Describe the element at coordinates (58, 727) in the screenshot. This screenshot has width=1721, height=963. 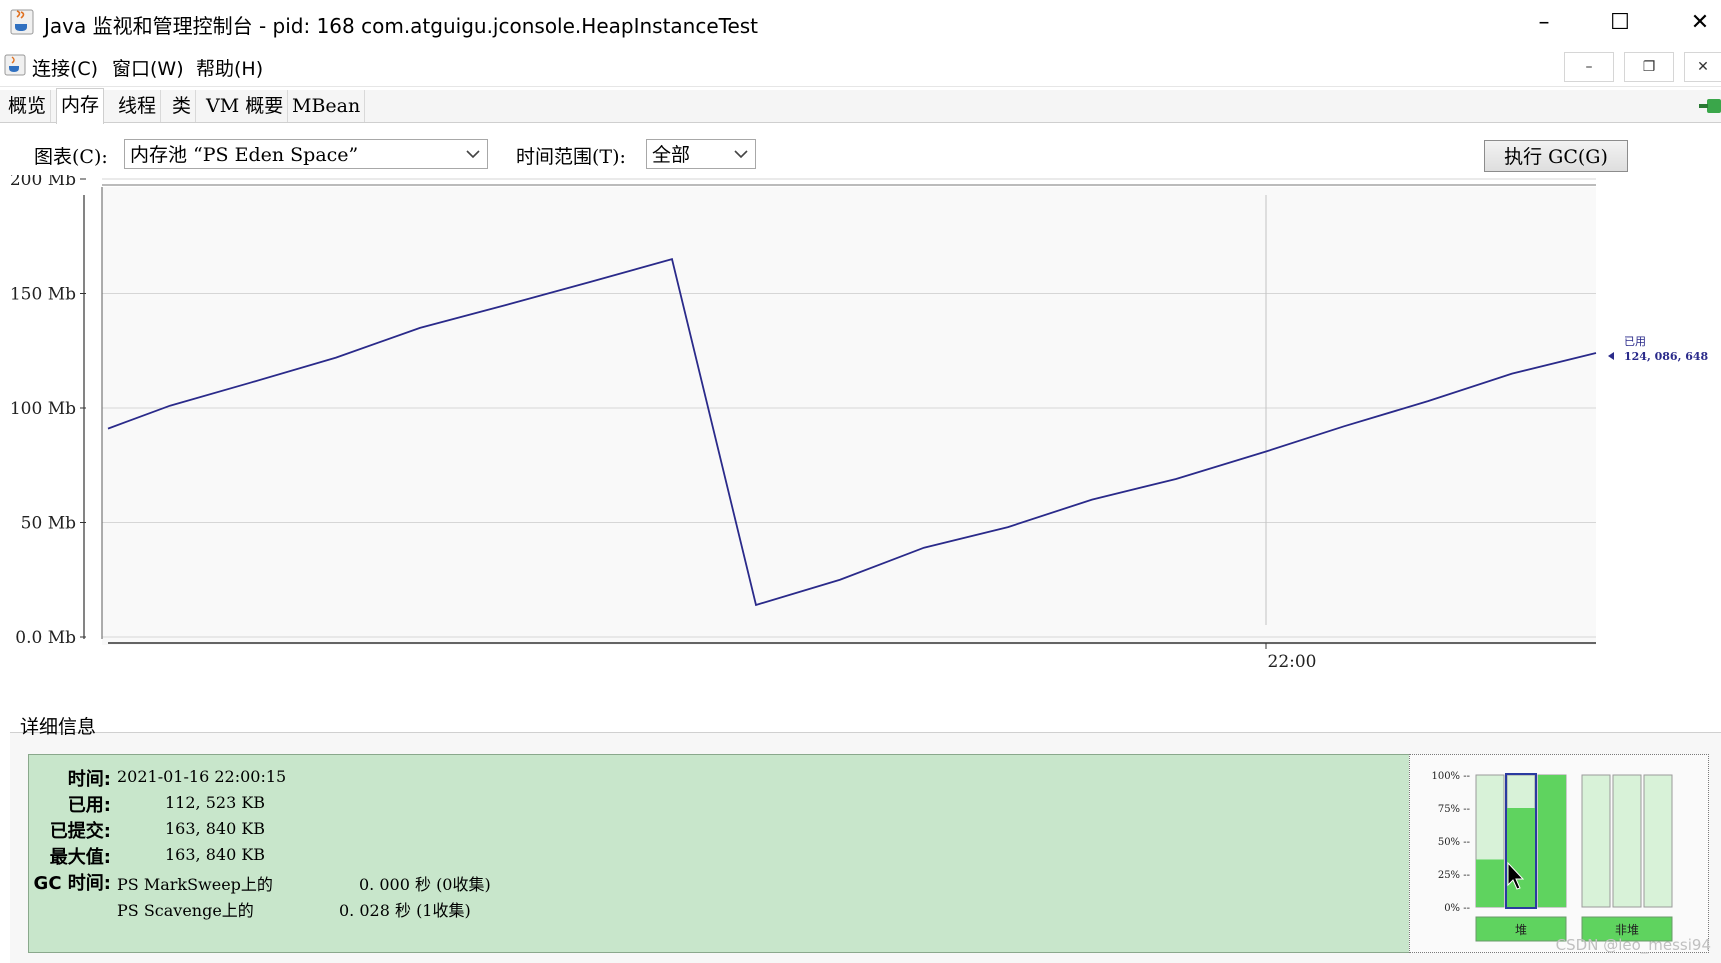
I see `details-title: 详细信息` at that location.